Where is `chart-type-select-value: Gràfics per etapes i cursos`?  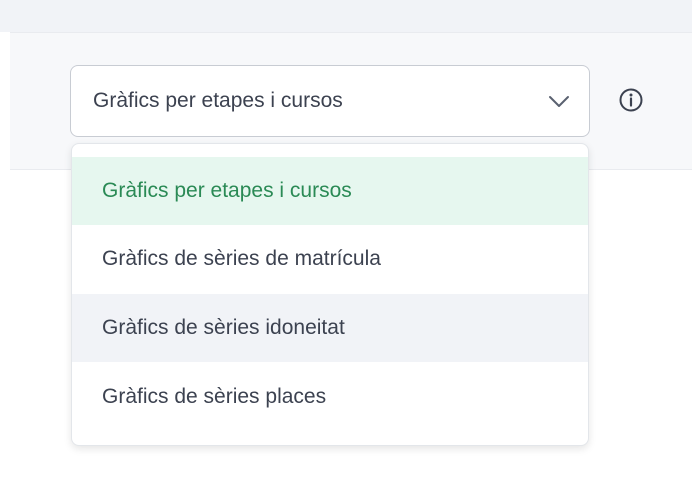 chart-type-select-value: Gràfics per etapes i cursos is located at coordinates (218, 100).